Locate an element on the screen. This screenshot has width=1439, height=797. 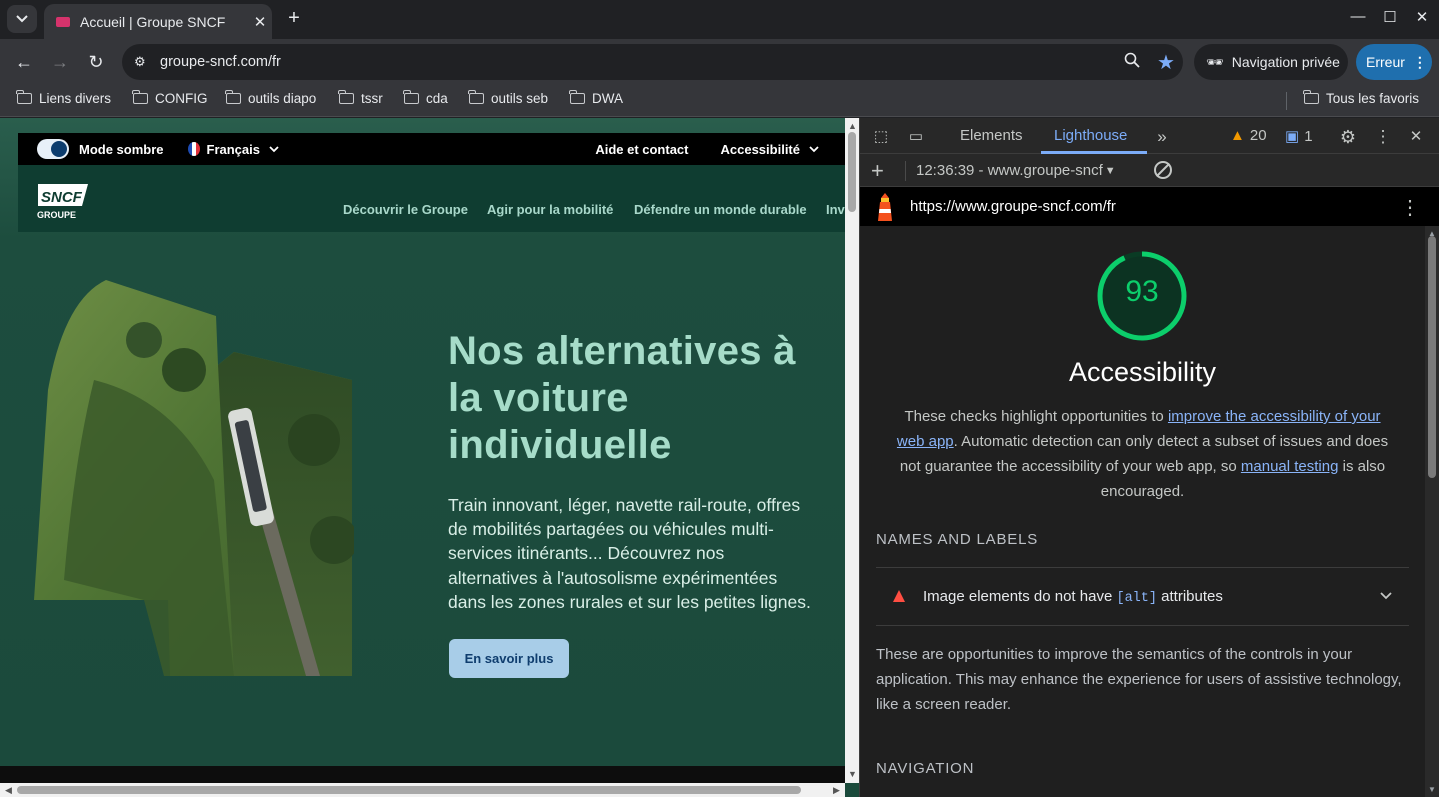
report-url: https://www.groupe-sncf.com/fr is located at coordinates (1013, 206).